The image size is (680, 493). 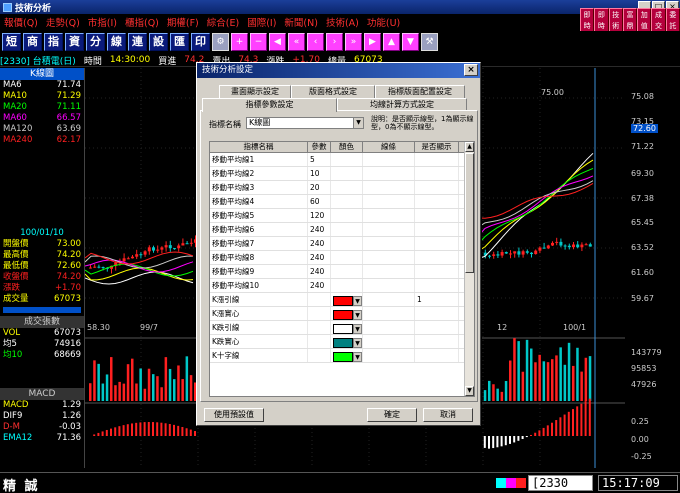 What do you see at coordinates (11, 41) in the screenshot?
I see `tool-button-0: 短` at bounding box center [11, 41].